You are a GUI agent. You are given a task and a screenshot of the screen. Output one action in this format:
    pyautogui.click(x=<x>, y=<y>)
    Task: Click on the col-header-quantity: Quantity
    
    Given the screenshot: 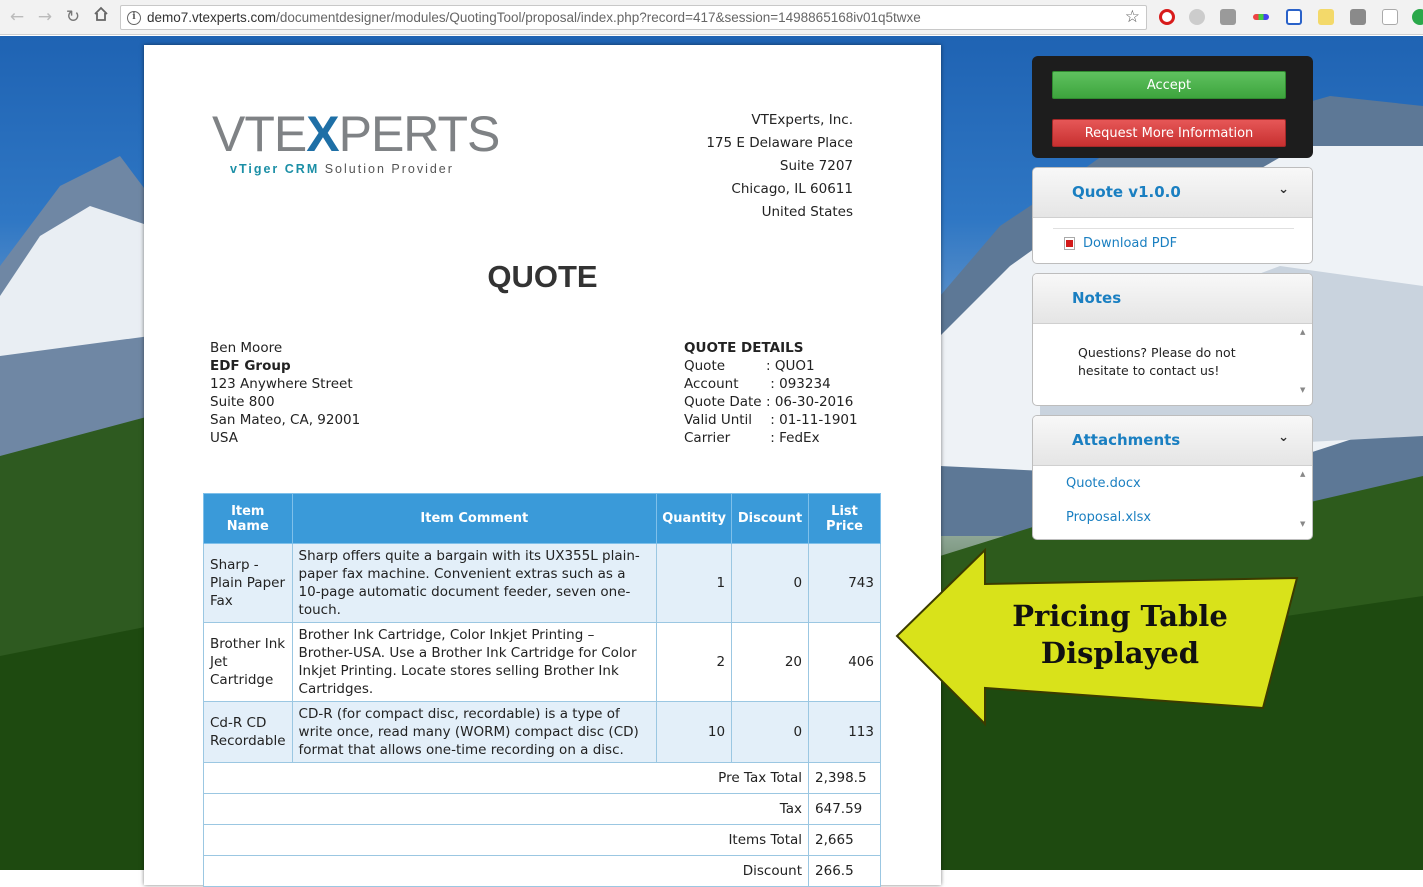 What is the action you would take?
    pyautogui.click(x=694, y=518)
    